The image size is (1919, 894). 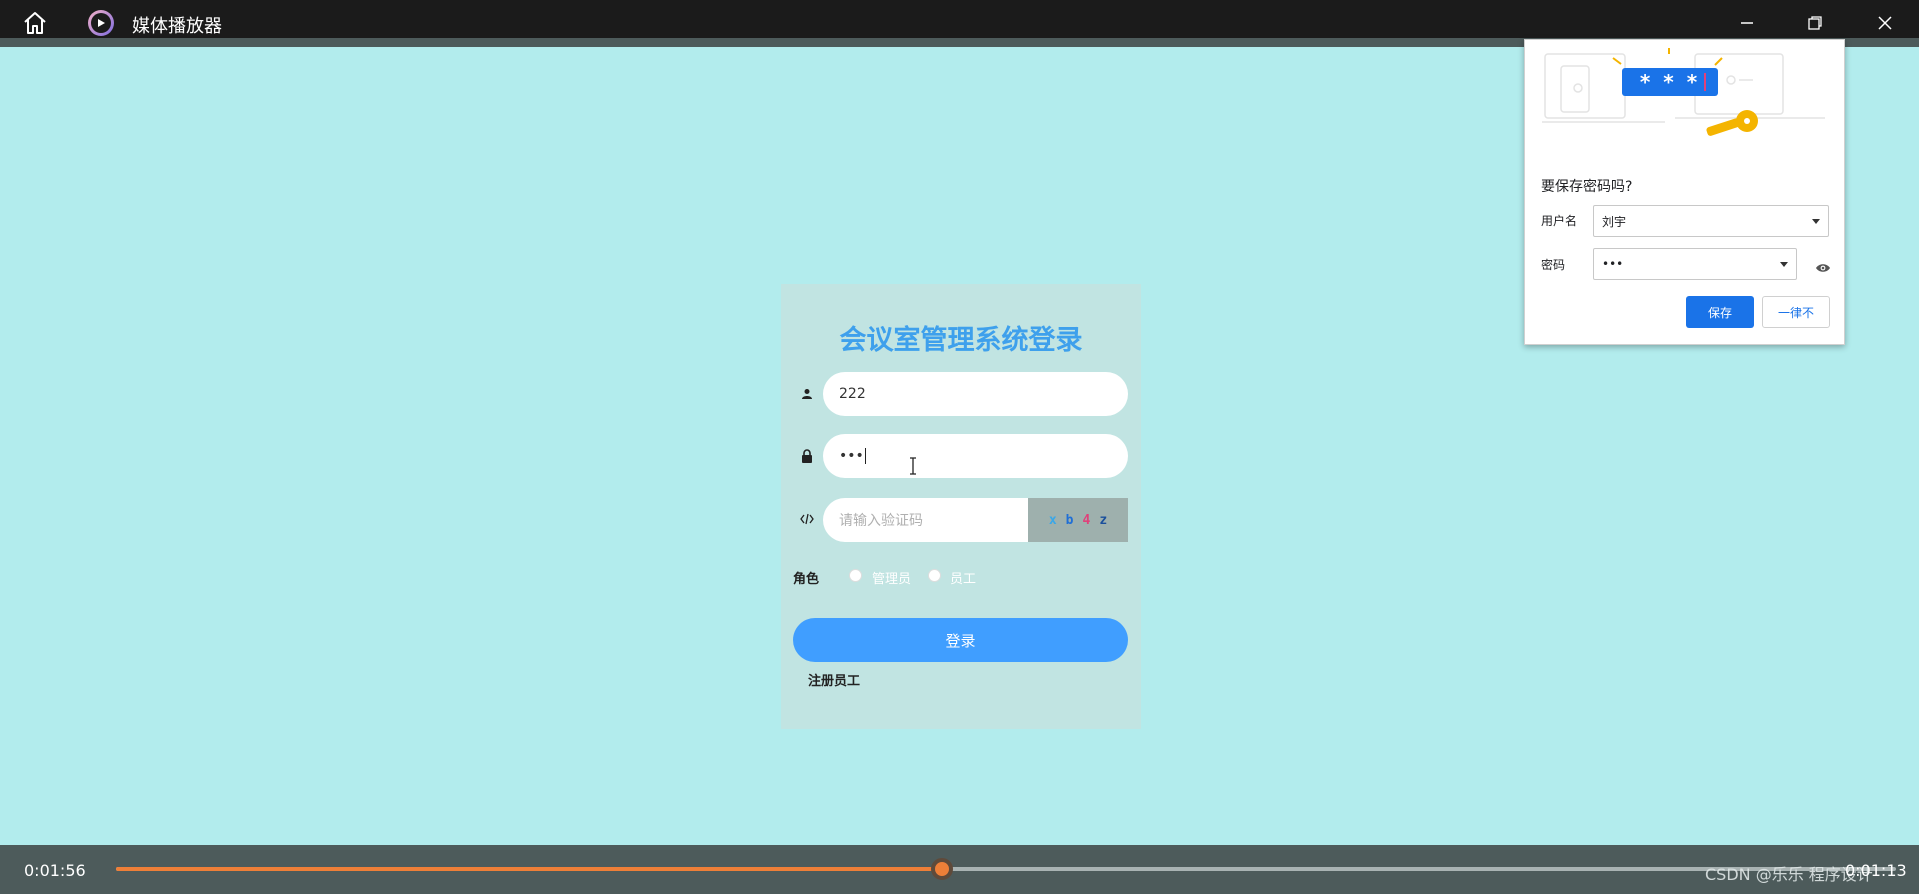 I want to click on eye-icon, so click(x=1823, y=265).